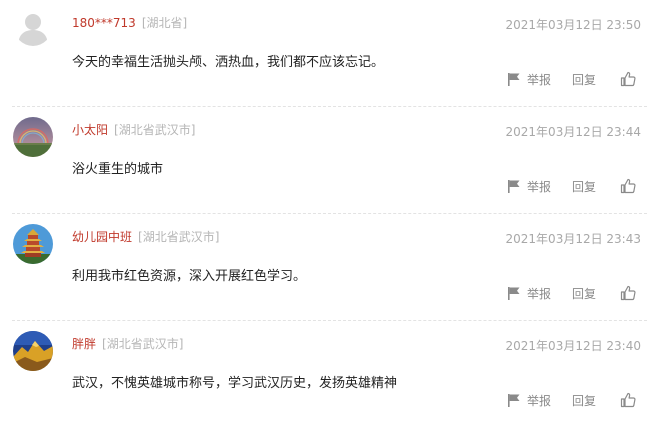 This screenshot has height=428, width=655. I want to click on location: [湖北省], so click(164, 23).